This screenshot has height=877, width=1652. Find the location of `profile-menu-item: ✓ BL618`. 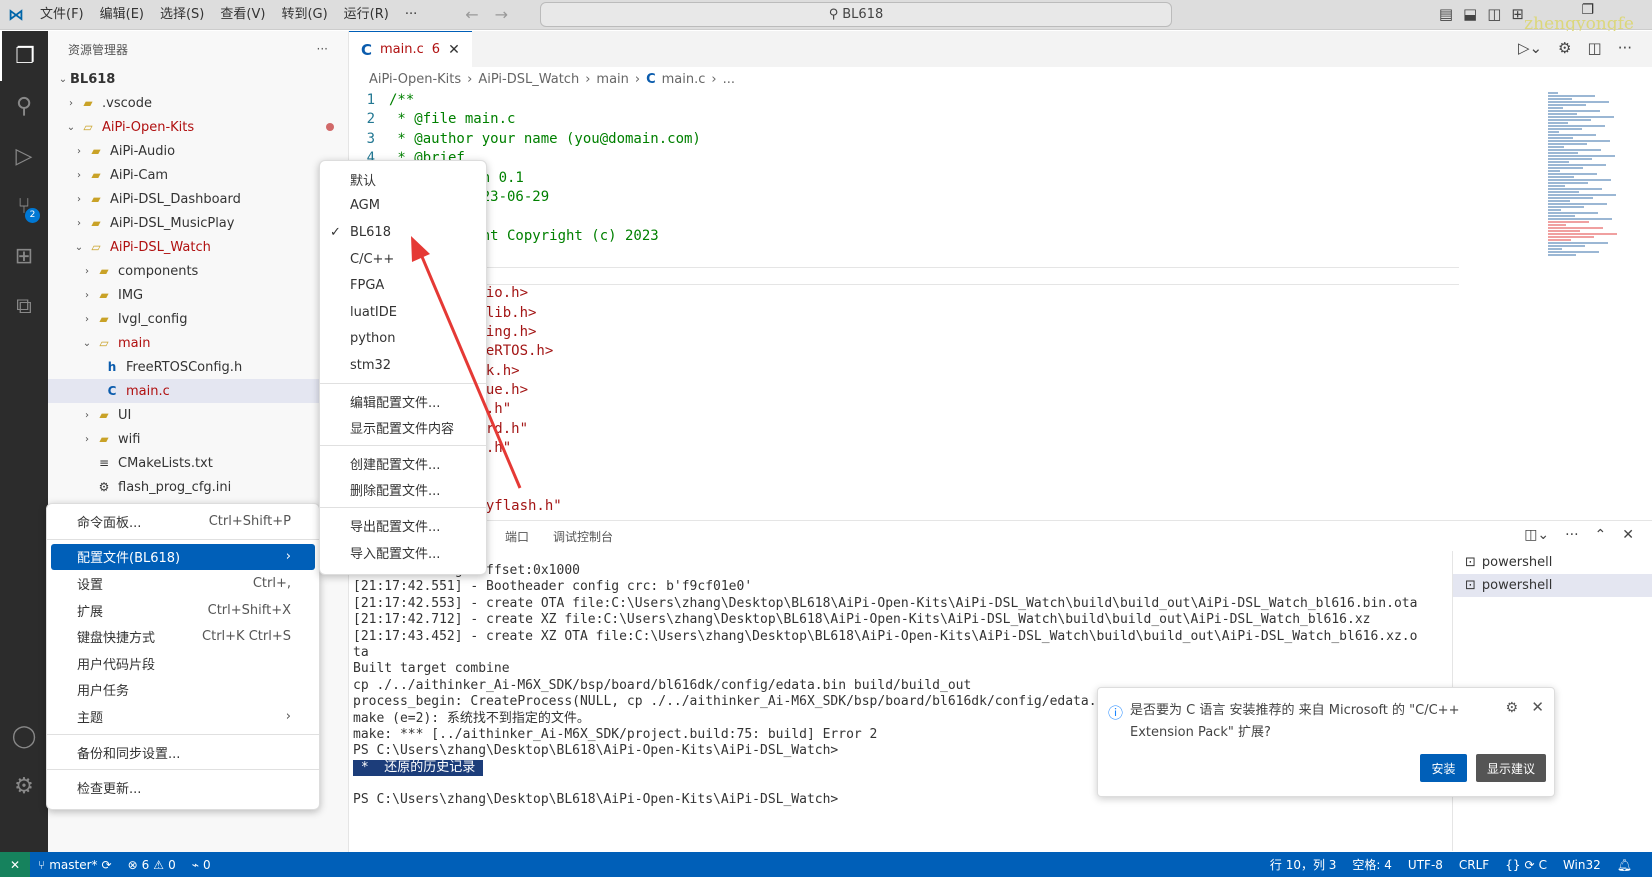

profile-menu-item: ✓ BL618 is located at coordinates (403, 232).